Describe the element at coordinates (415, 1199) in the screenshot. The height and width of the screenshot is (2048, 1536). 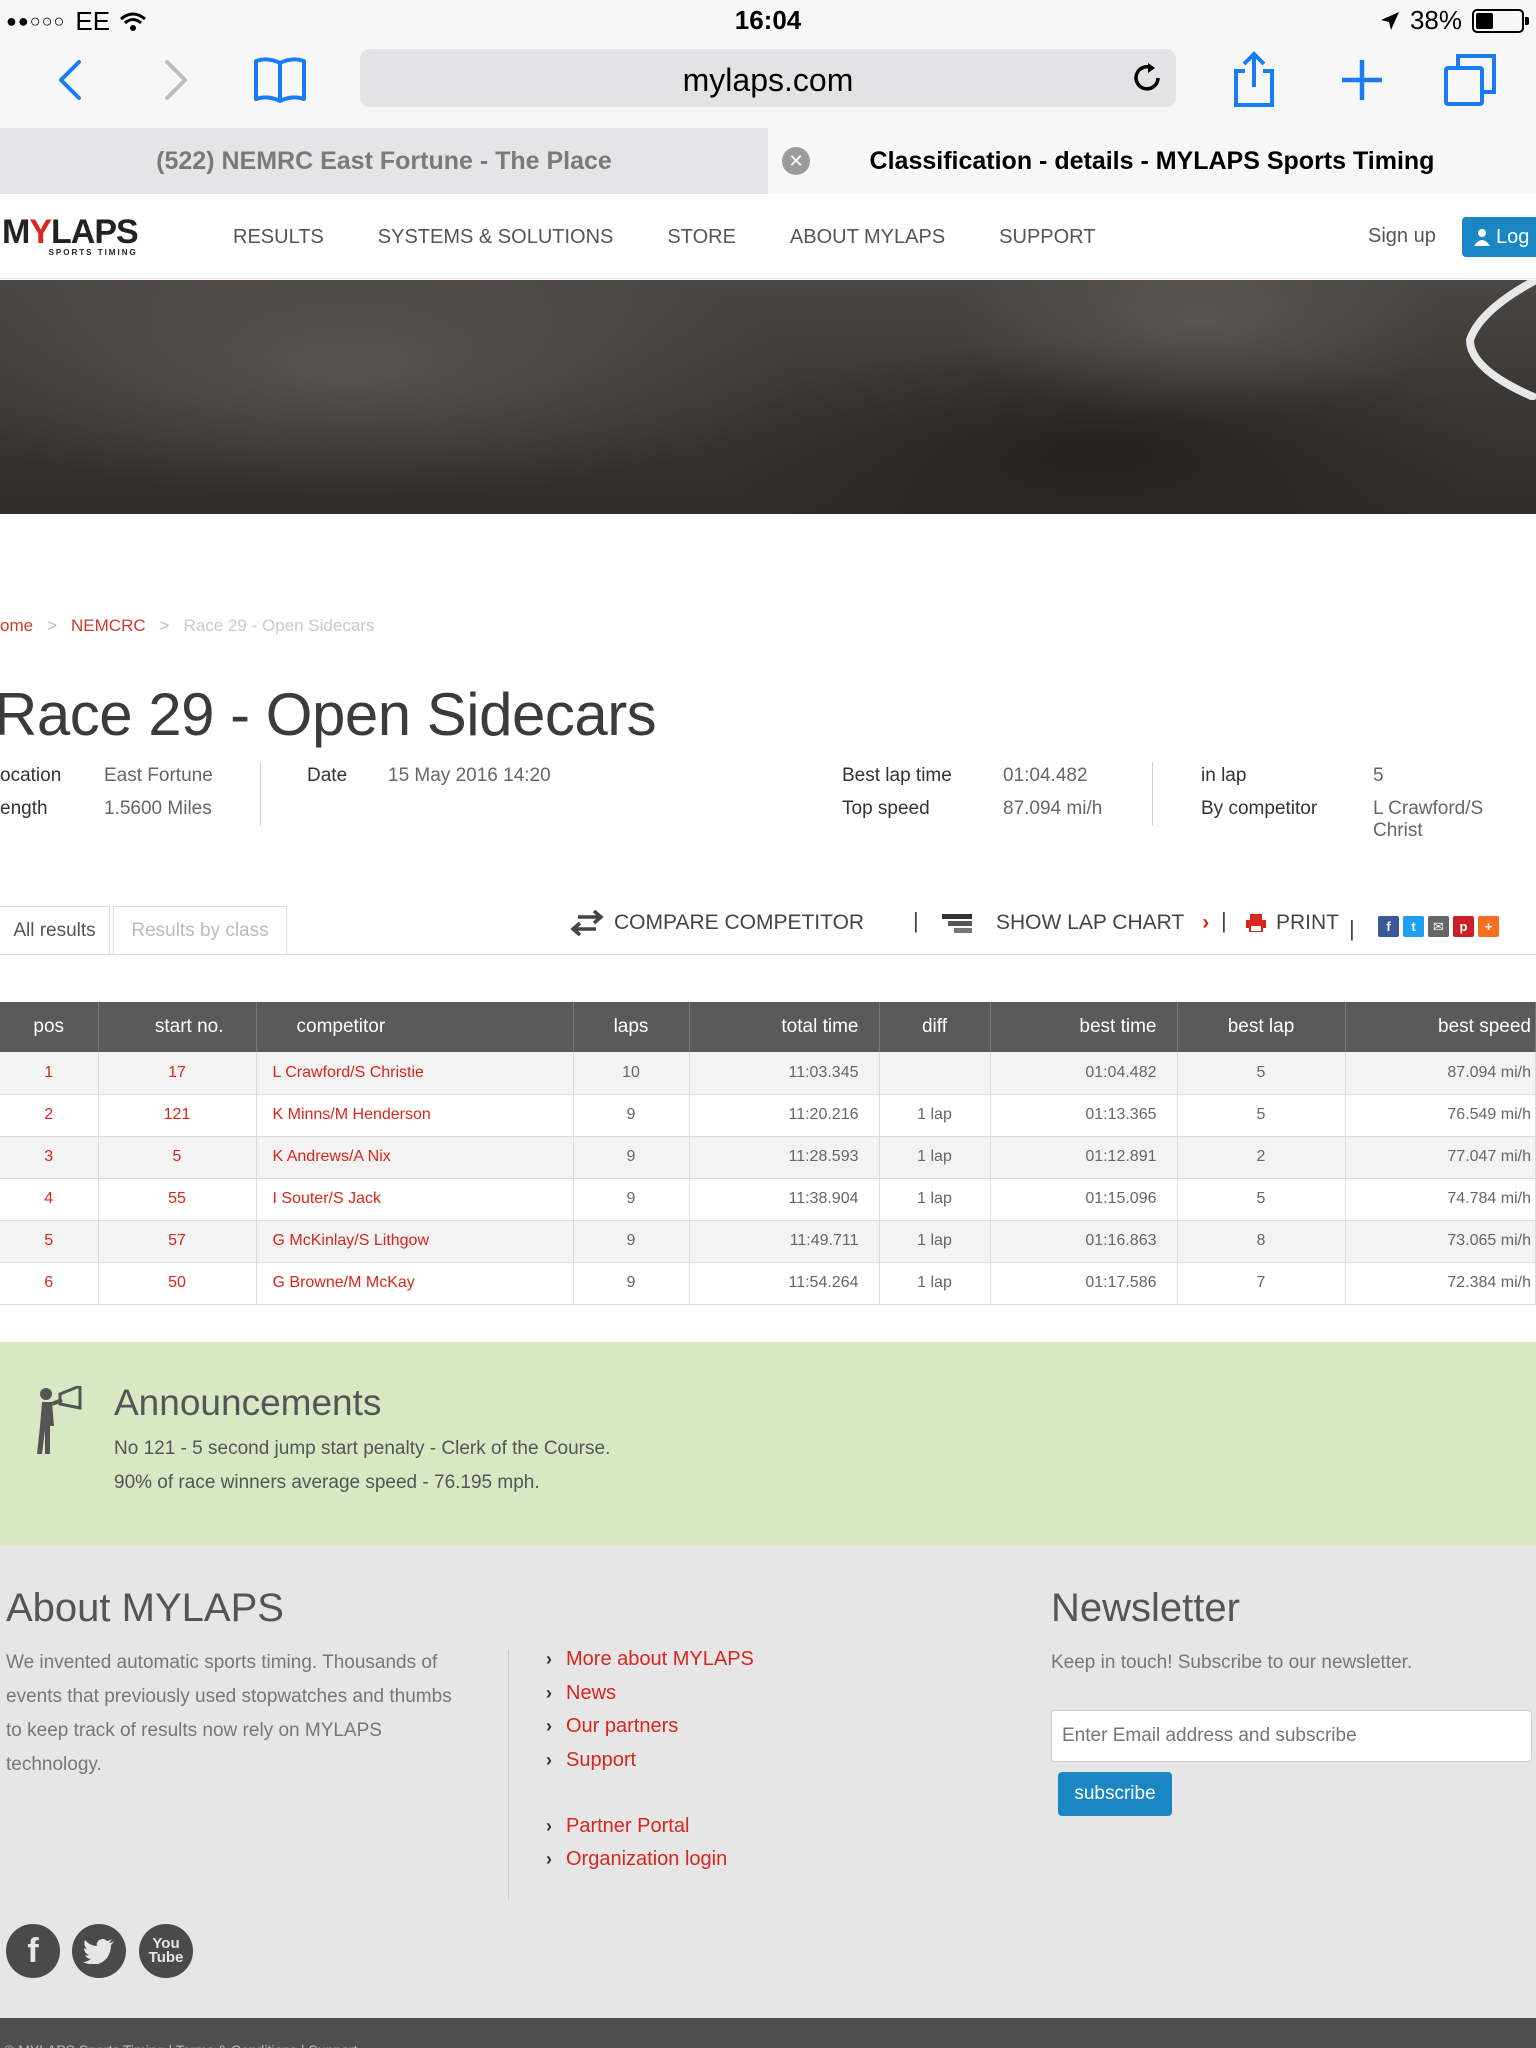
I see `cell-competitor: I Souter/S Jack` at that location.